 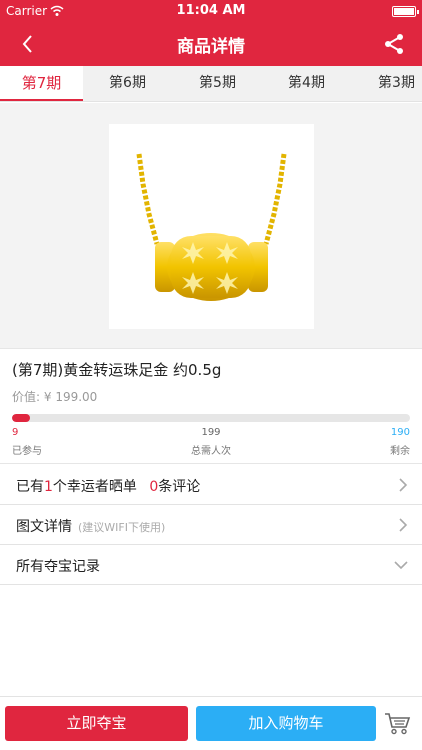 I want to click on remaining-label: 剩余, so click(x=400, y=451).